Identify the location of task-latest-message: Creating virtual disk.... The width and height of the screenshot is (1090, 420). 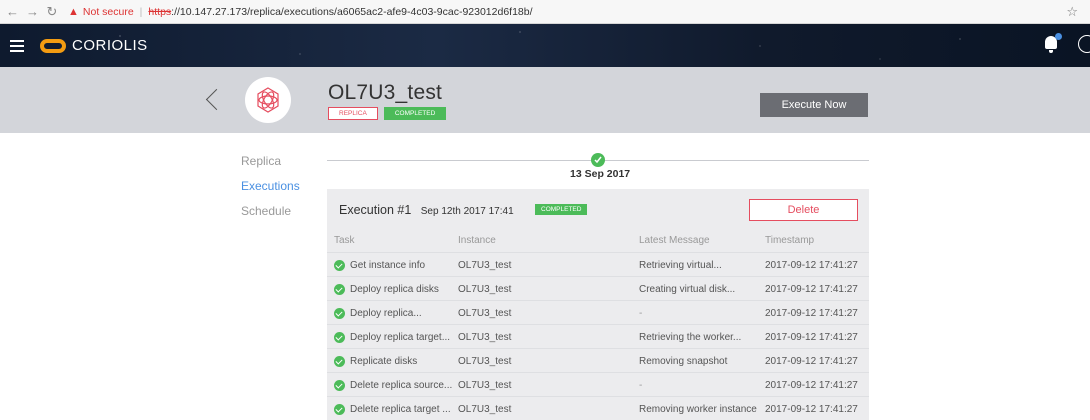
(687, 289).